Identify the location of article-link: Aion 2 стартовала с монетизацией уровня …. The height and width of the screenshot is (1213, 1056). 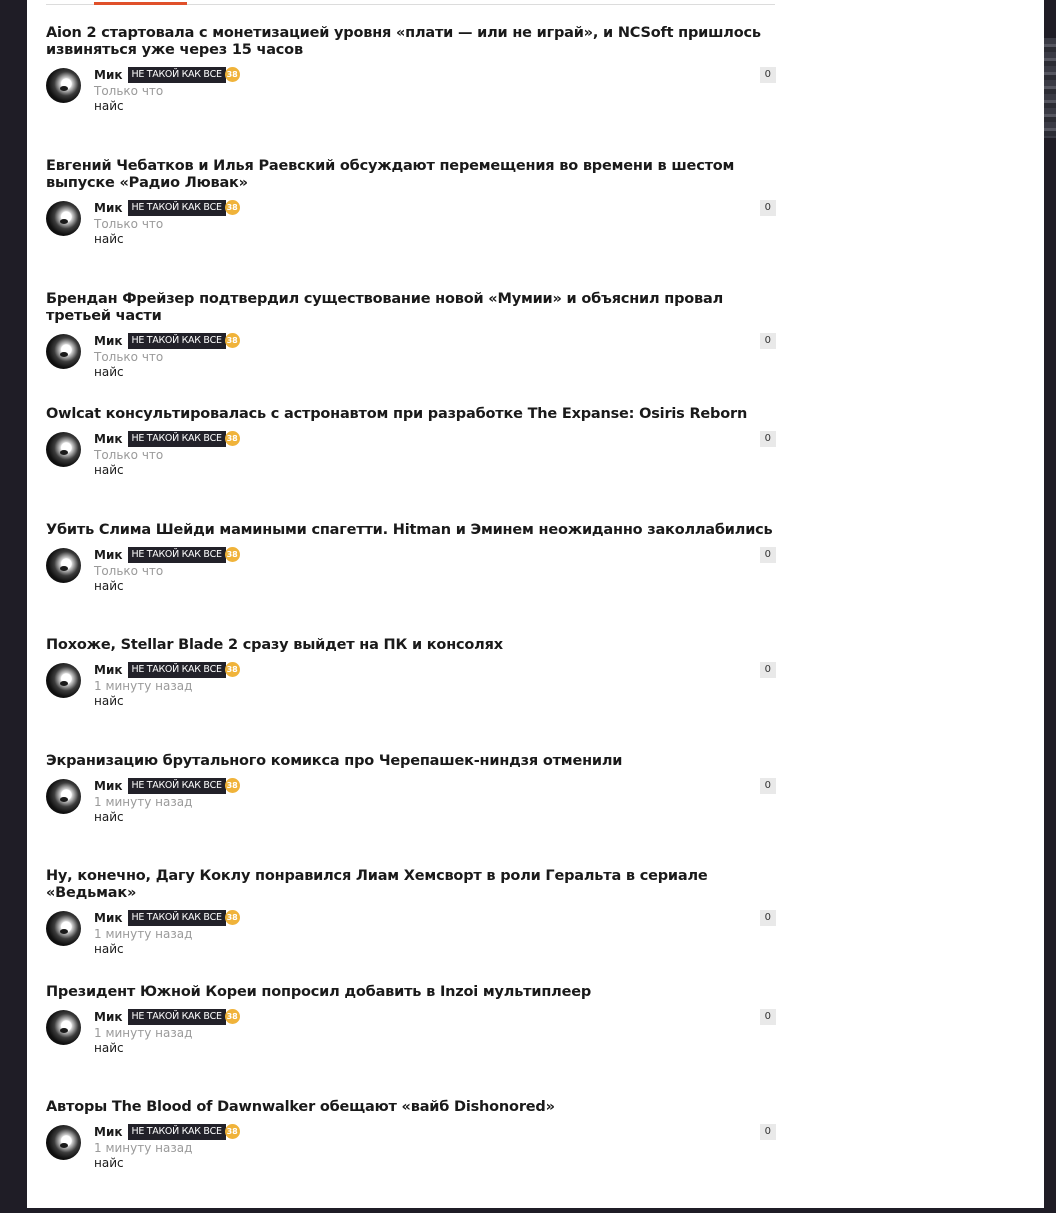
(411, 42).